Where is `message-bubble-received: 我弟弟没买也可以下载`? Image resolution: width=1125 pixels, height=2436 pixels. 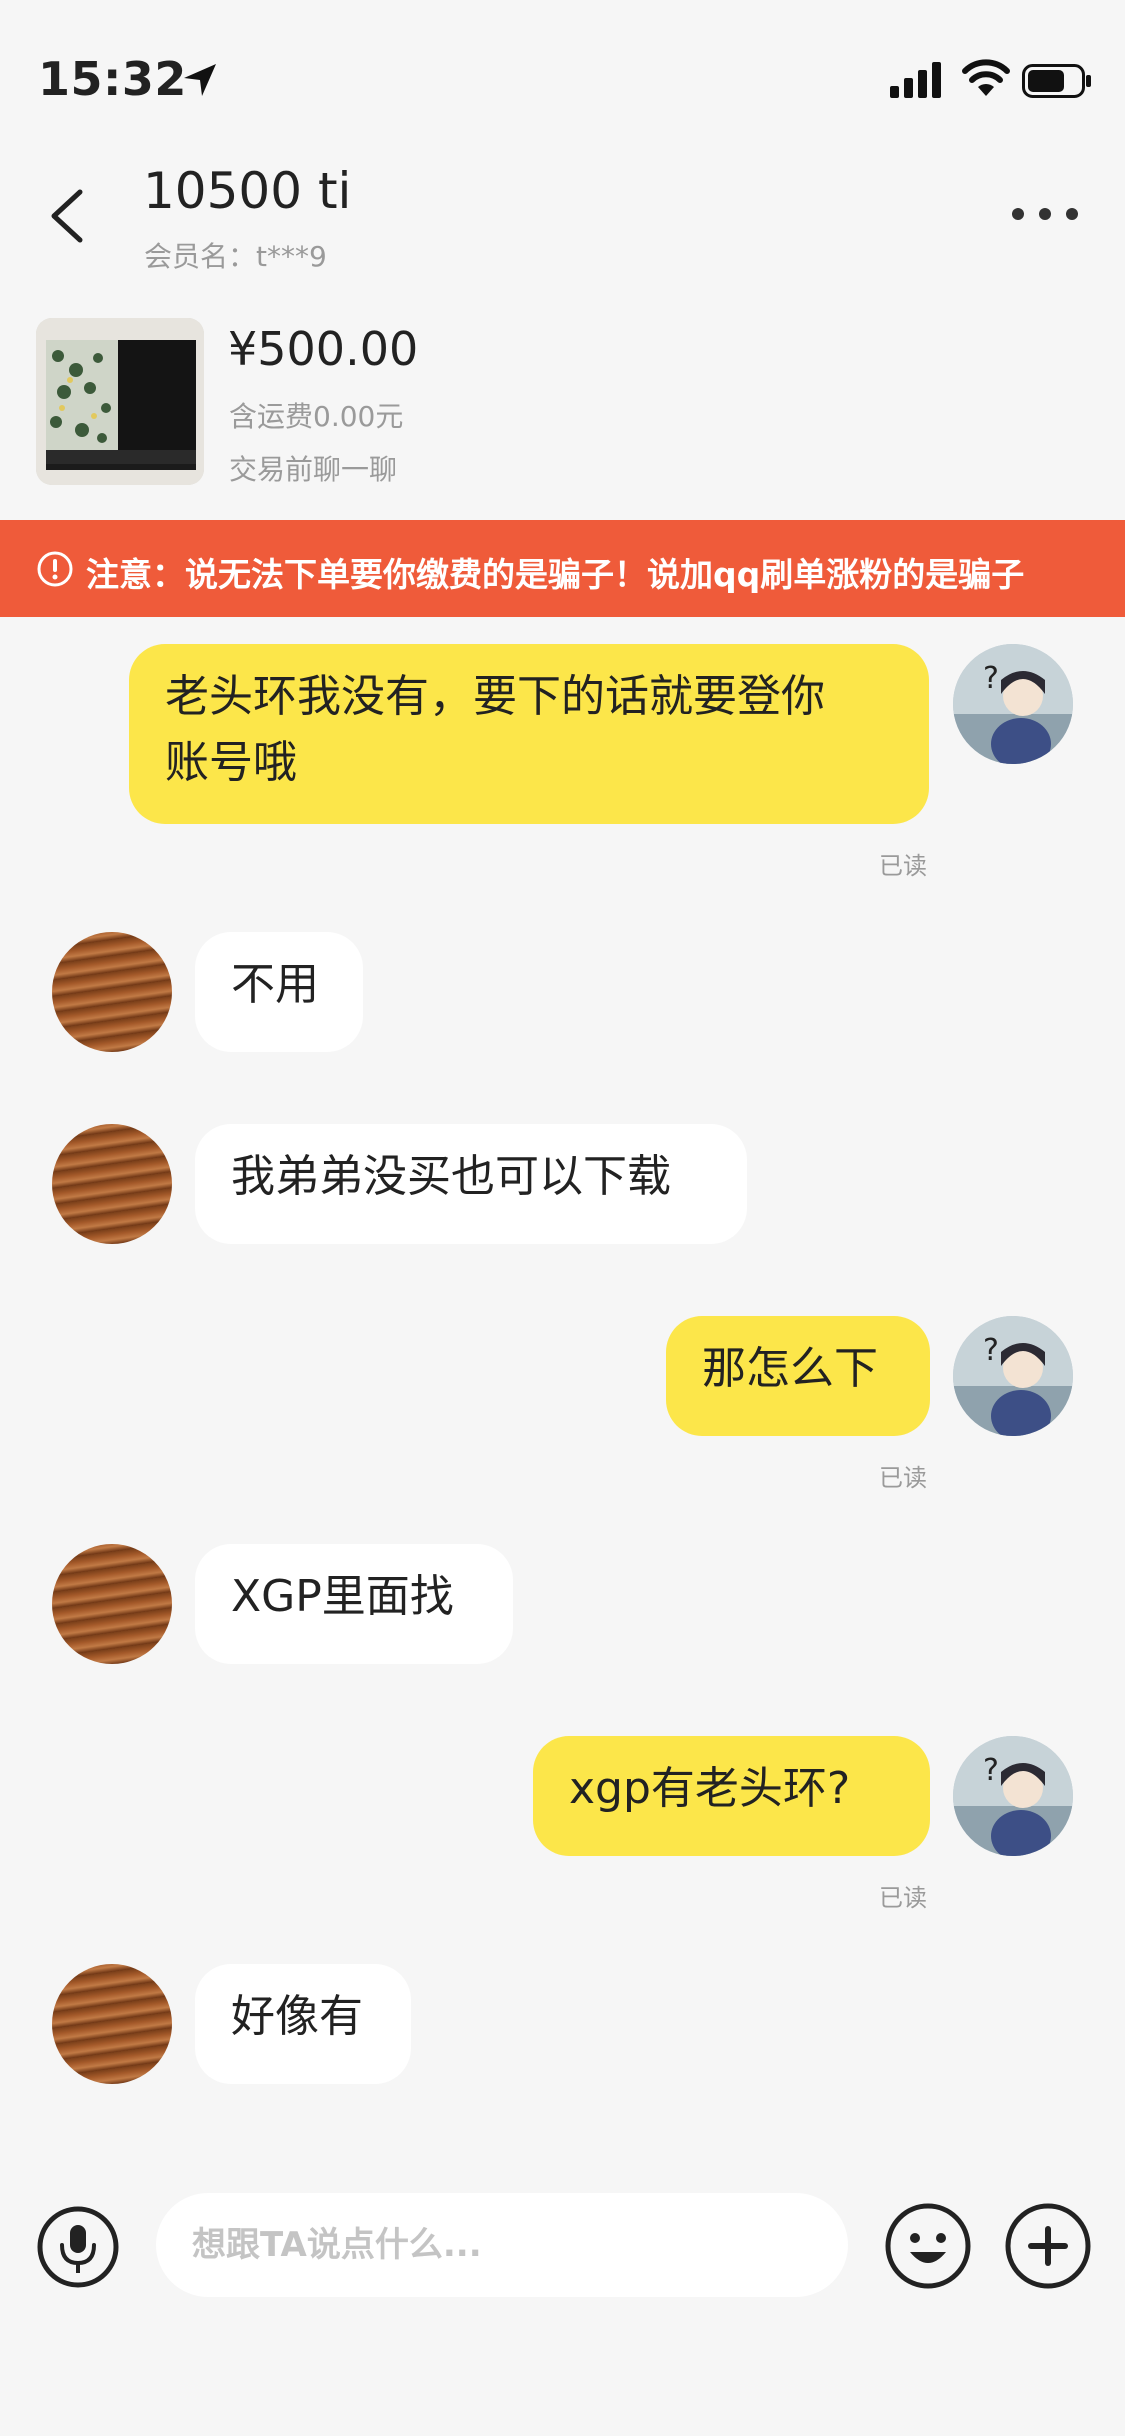
message-bubble-received: 我弟弟没买也可以下载 is located at coordinates (471, 1184).